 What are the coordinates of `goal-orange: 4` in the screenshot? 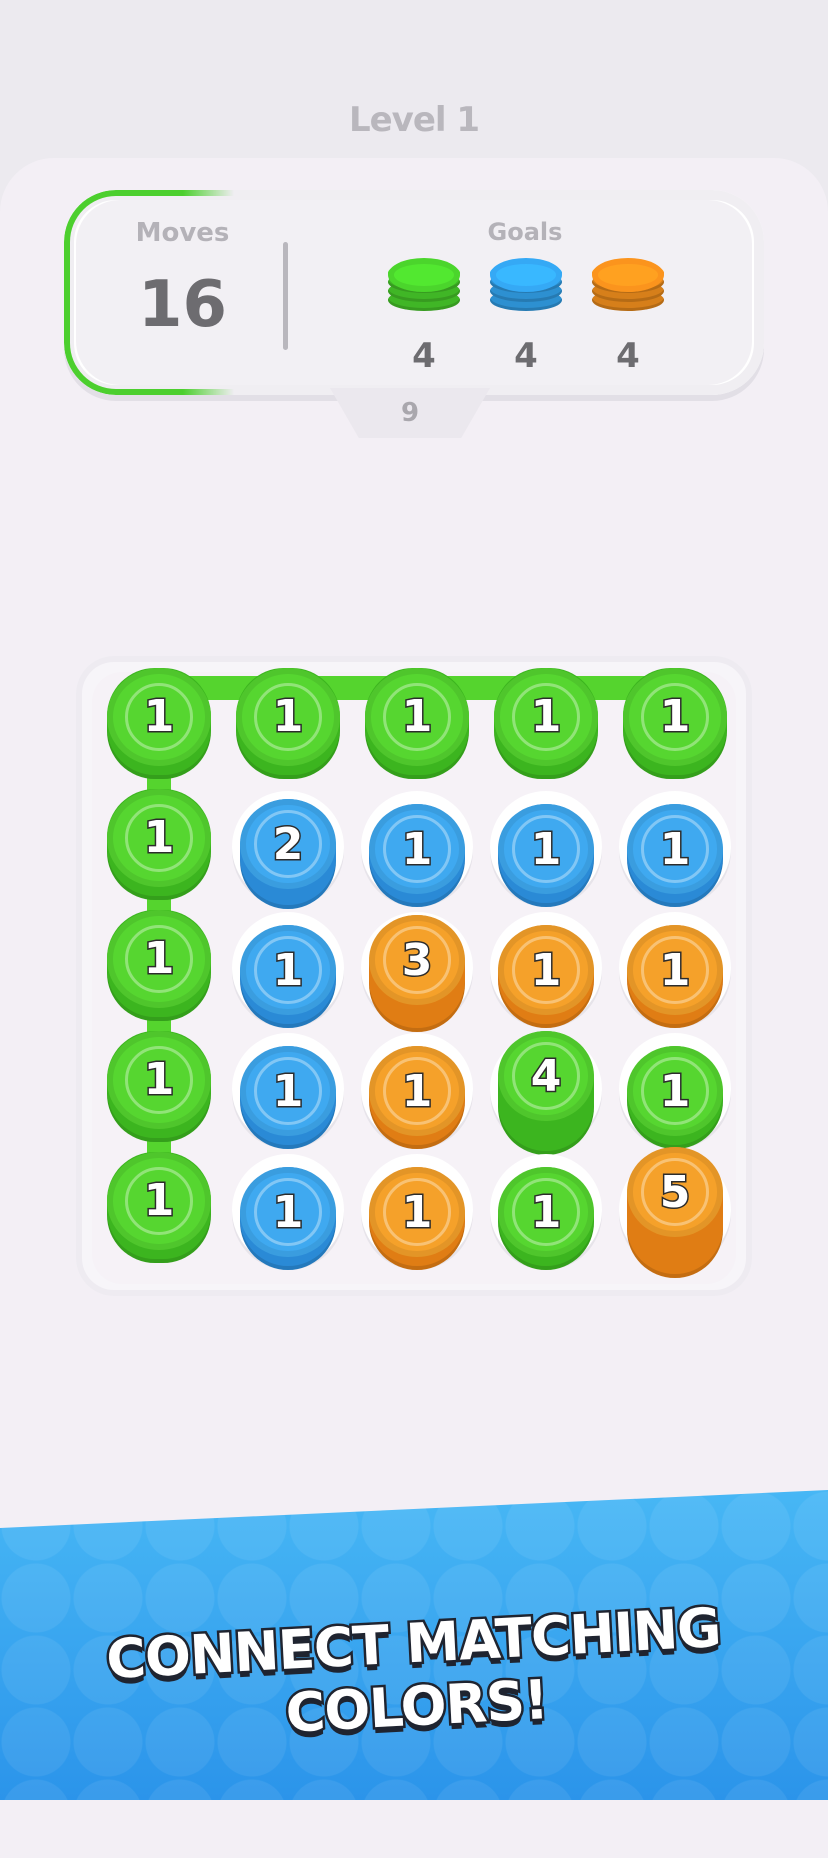 It's located at (628, 318).